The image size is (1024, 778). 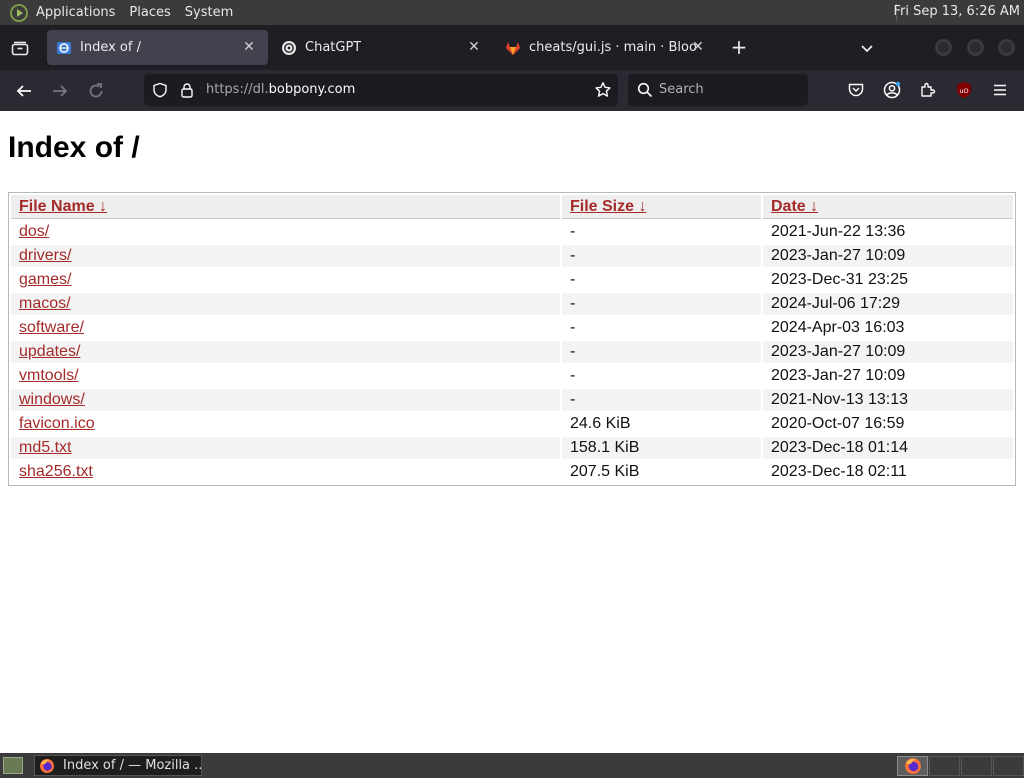 I want to click on file-link: games/, so click(x=45, y=279).